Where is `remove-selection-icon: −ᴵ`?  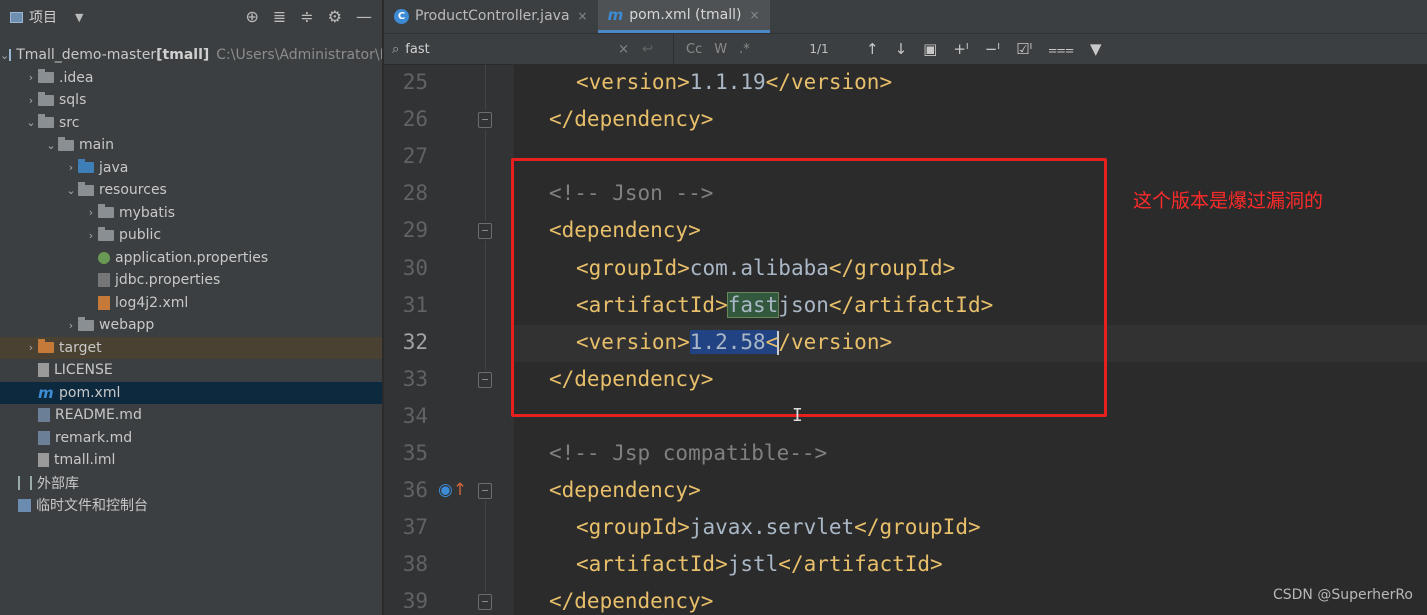 remove-selection-icon: −ᴵ is located at coordinates (992, 49).